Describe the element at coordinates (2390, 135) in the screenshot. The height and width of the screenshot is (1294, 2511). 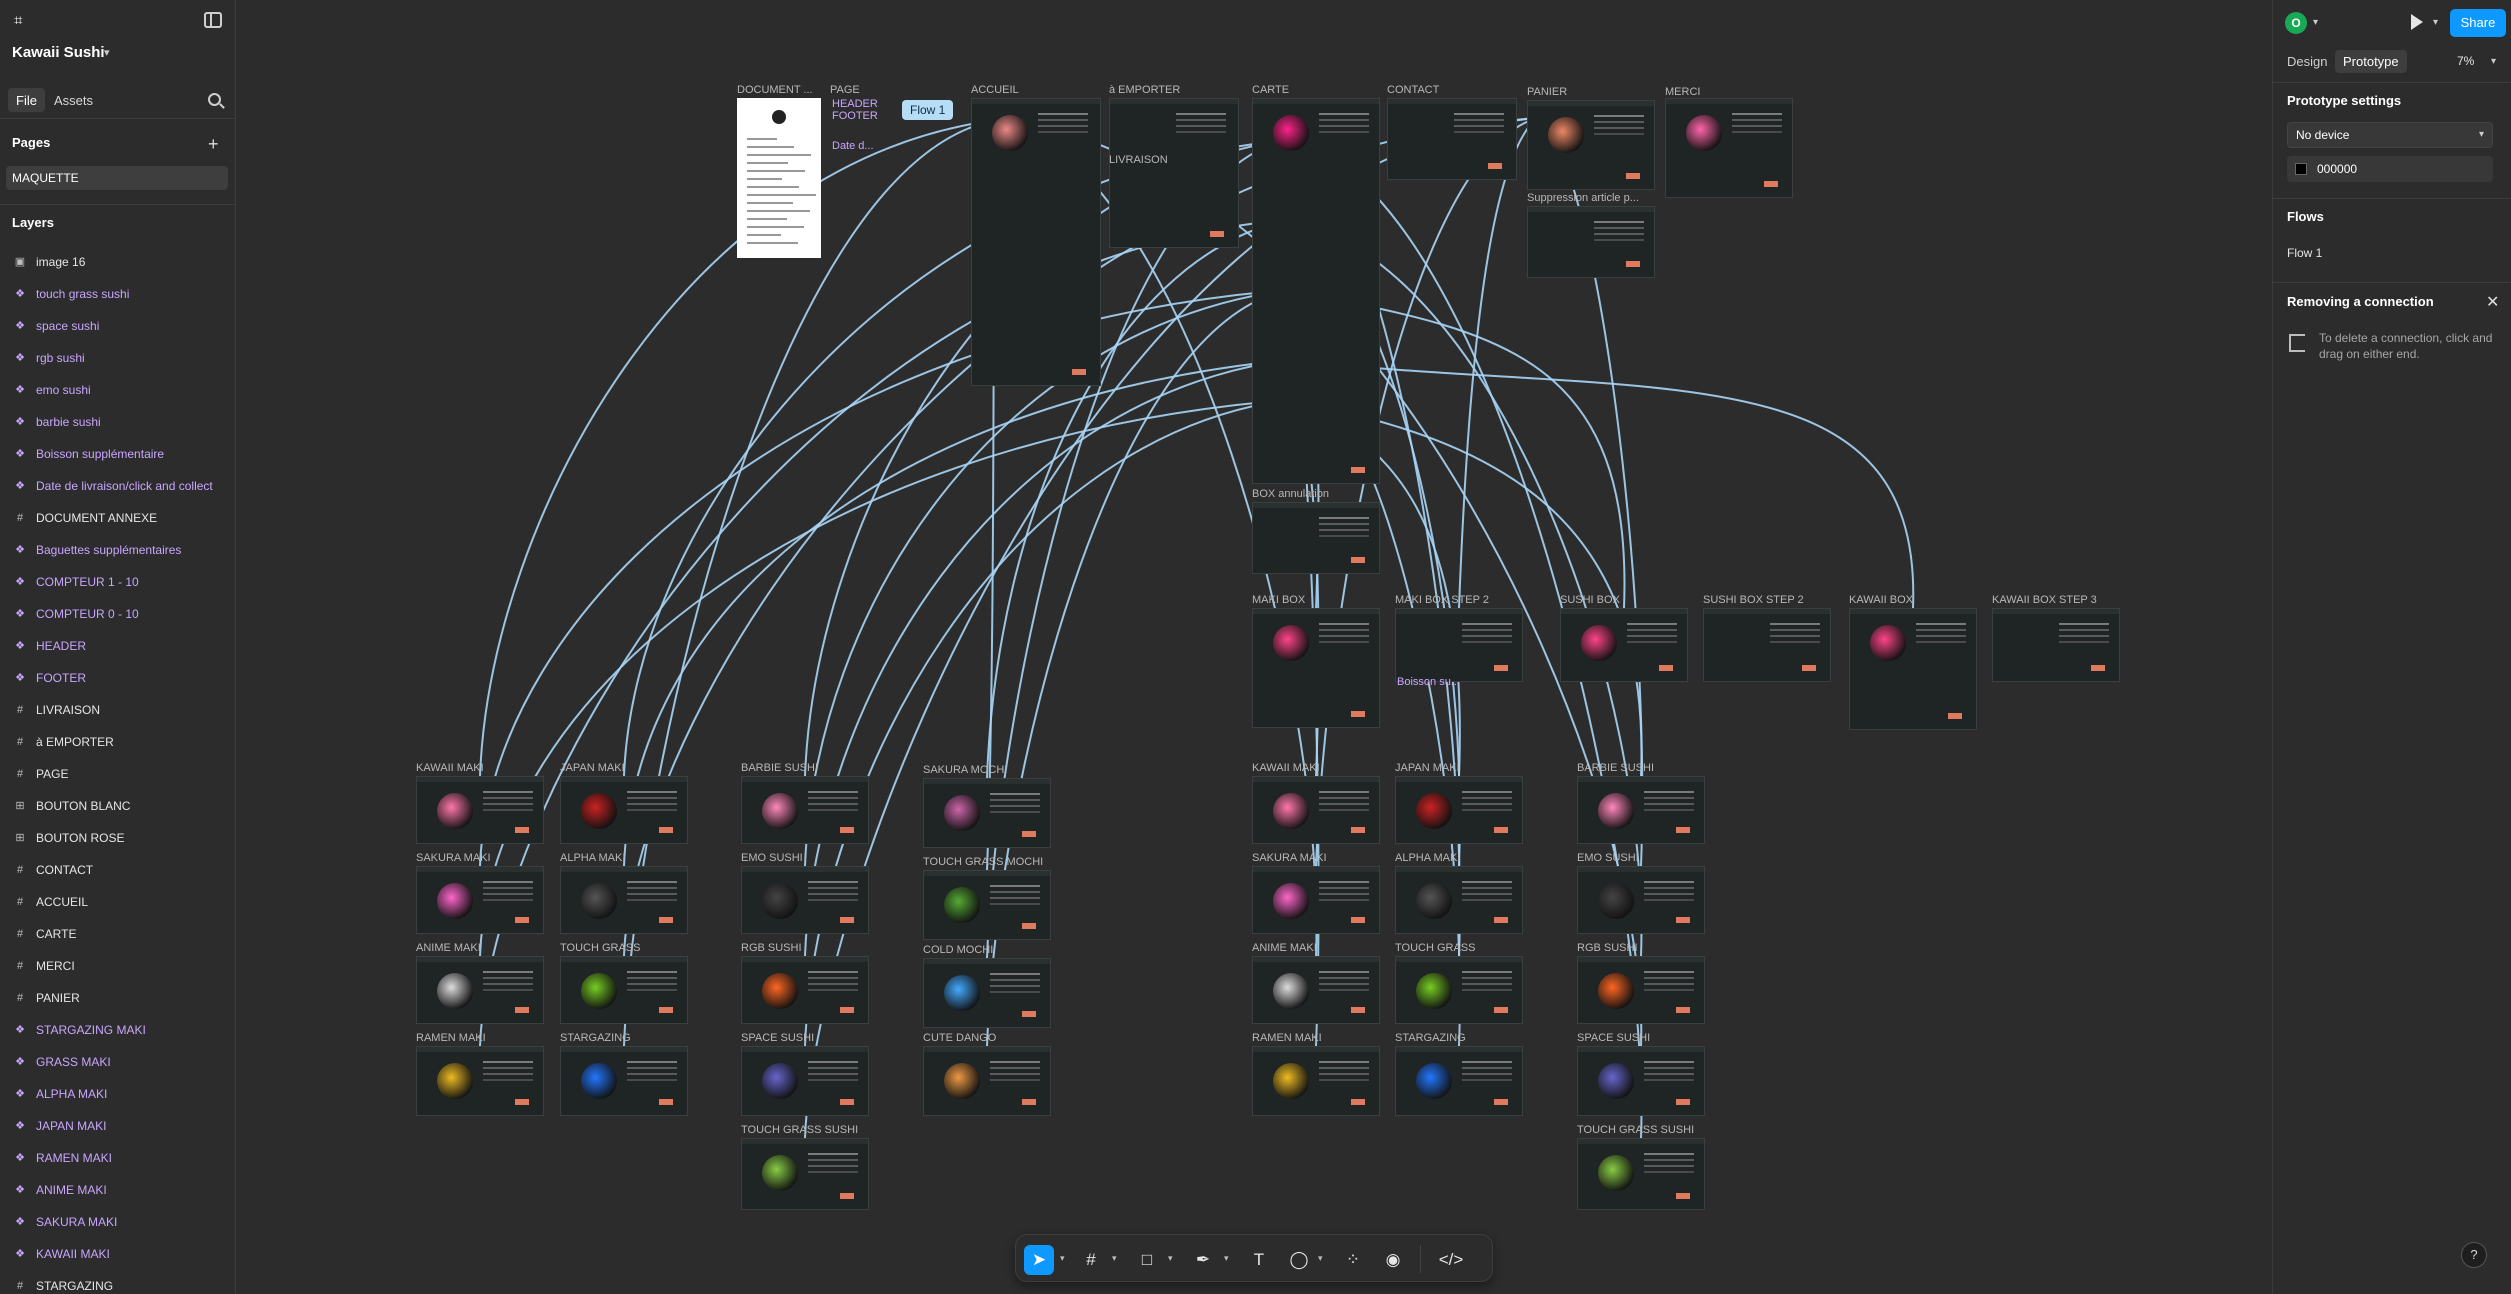
I see `device-select: No device ▾` at that location.